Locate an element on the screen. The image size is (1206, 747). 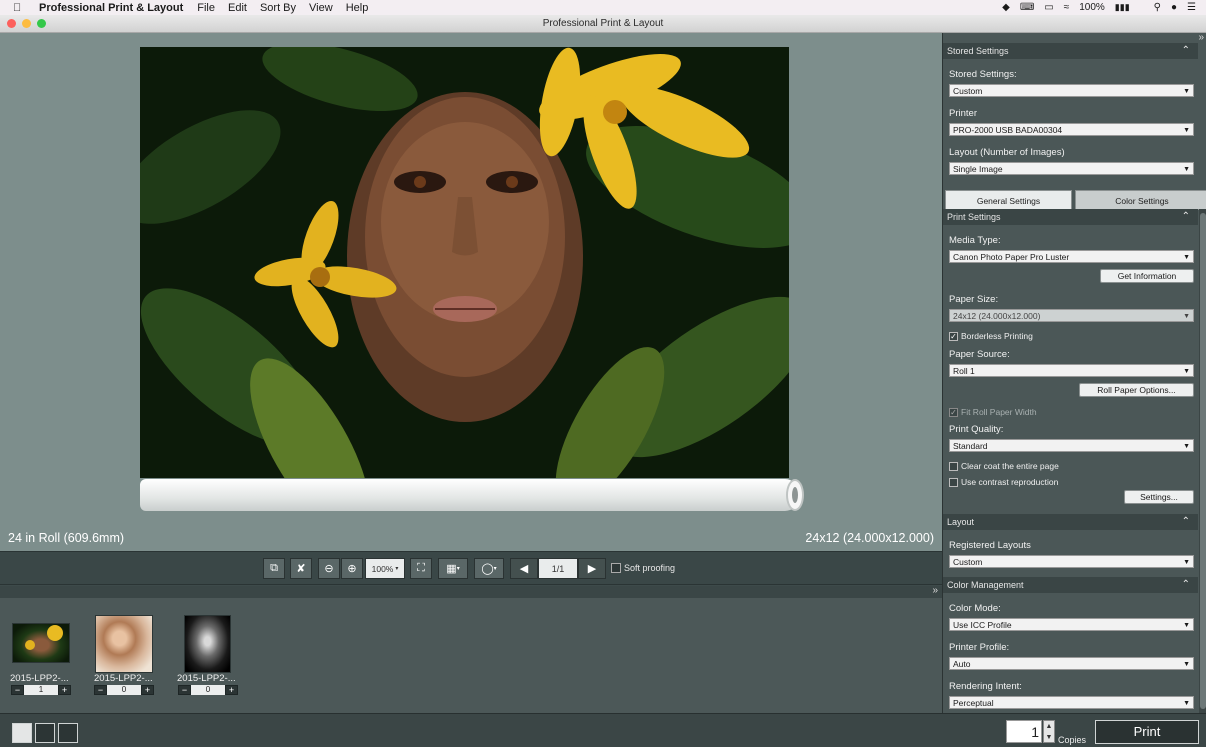
clear-coat-label: Clear coat the entire page is located at coordinates (1010, 466).